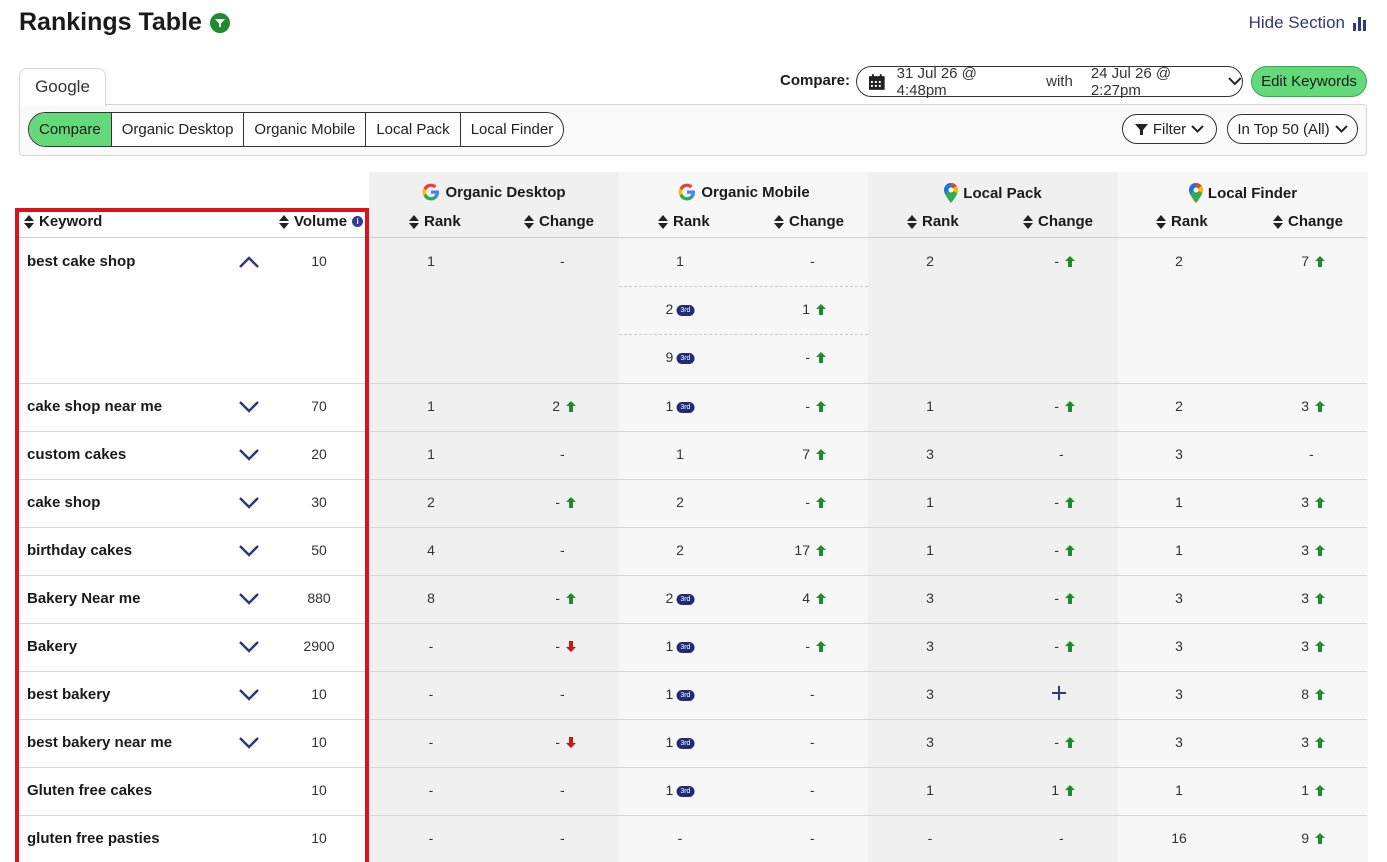 Image resolution: width=1387 pixels, height=862 pixels. Describe the element at coordinates (431, 550) in the screenshot. I see `rank-cell: 4` at that location.